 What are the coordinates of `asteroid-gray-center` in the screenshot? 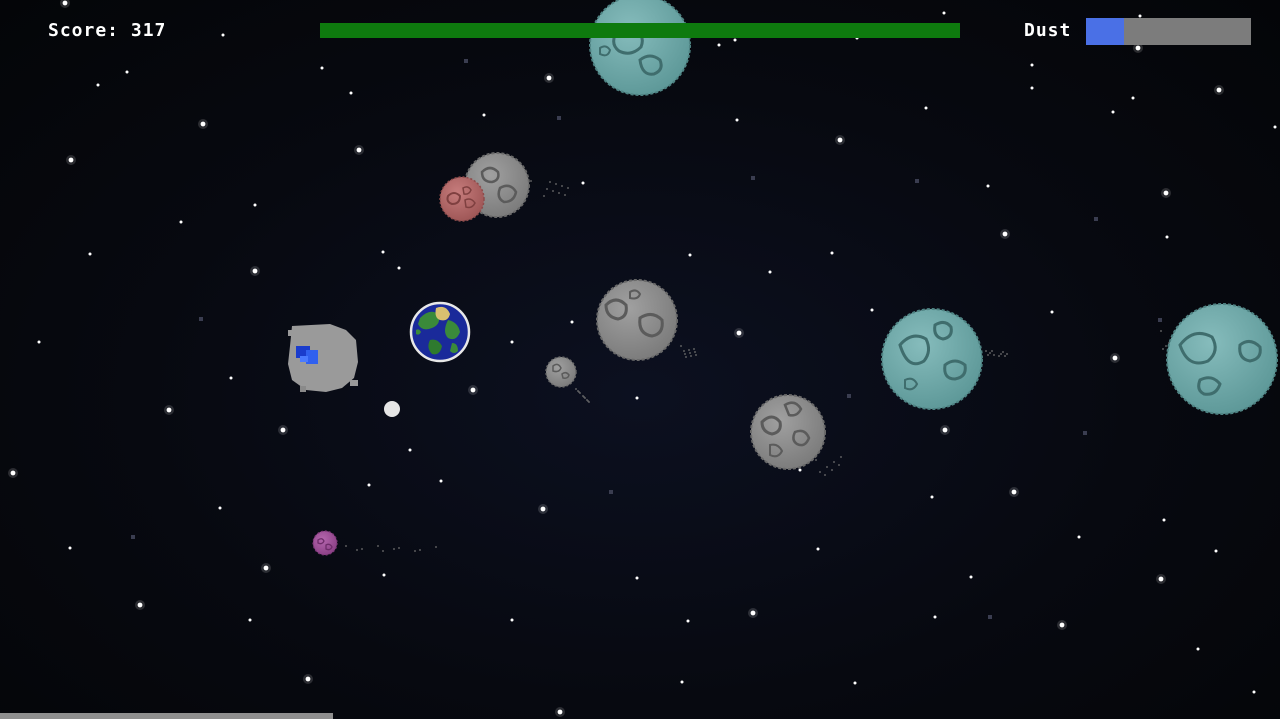 It's located at (637, 320).